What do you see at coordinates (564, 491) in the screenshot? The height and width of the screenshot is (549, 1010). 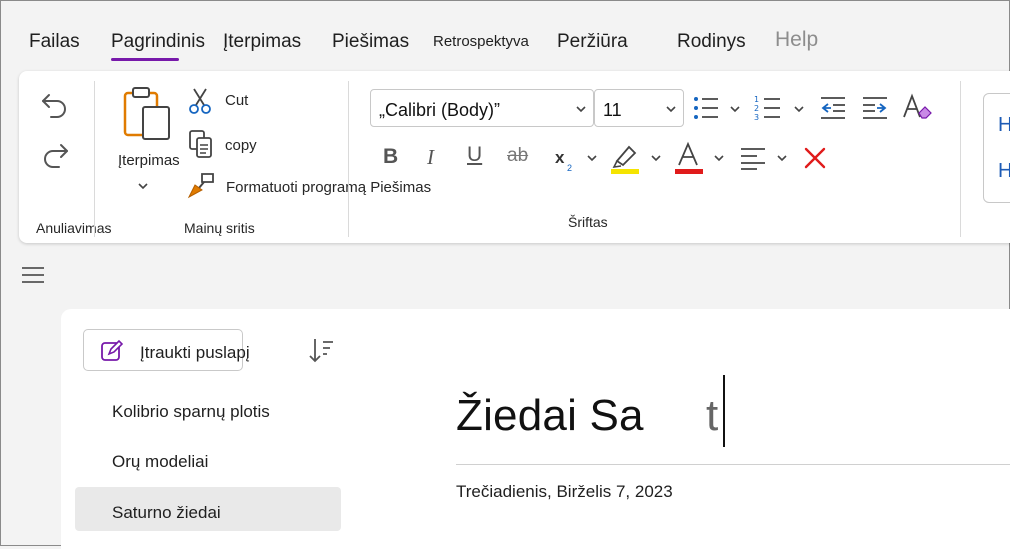 I see `page-date: Trečiadienis, Birželis 7, 2023` at bounding box center [564, 491].